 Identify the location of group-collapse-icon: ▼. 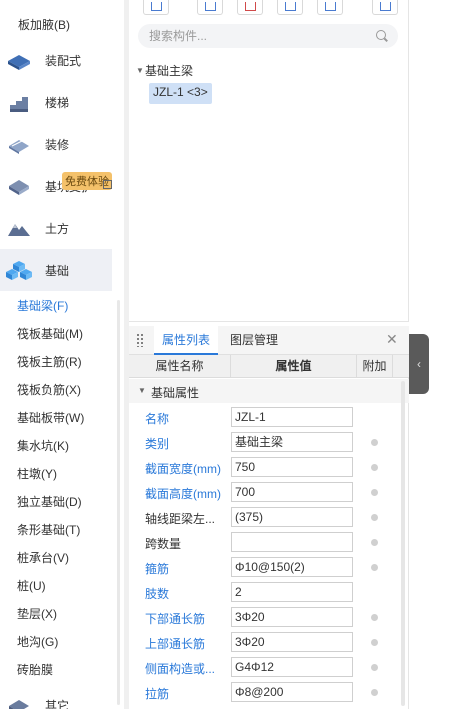
(142, 390).